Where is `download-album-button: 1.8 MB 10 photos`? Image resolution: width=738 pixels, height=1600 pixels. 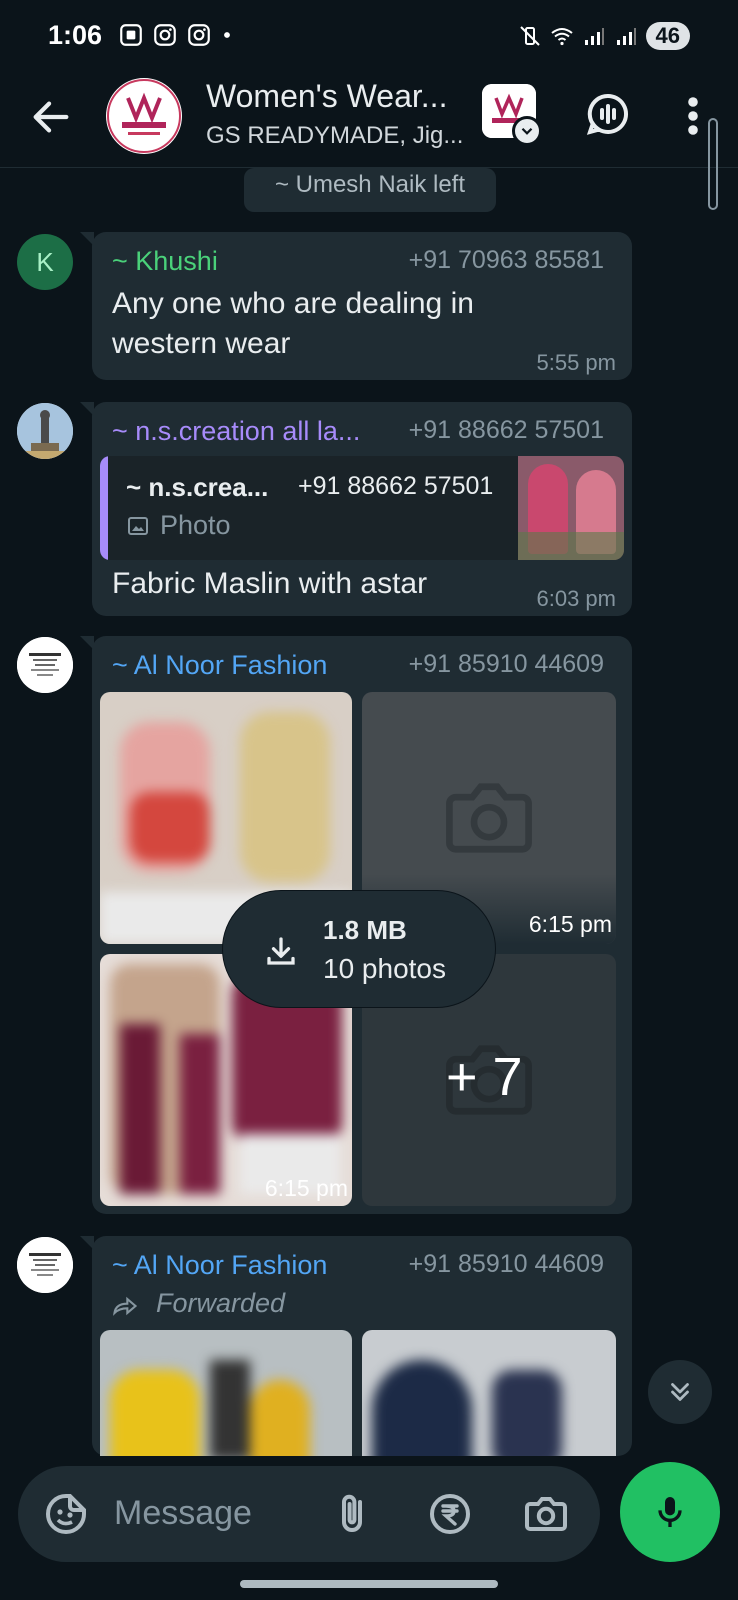 download-album-button: 1.8 MB 10 photos is located at coordinates (359, 949).